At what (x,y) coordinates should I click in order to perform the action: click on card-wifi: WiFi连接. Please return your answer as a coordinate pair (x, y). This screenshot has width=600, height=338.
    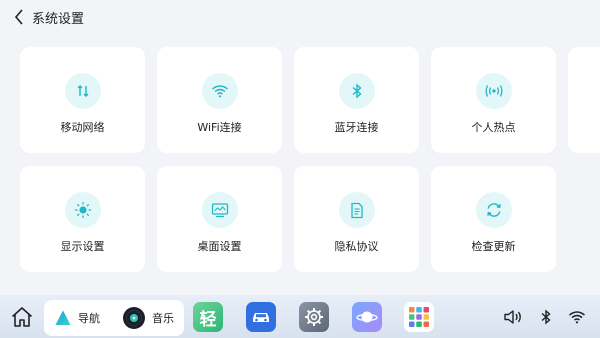
    Looking at the image, I should click on (219, 100).